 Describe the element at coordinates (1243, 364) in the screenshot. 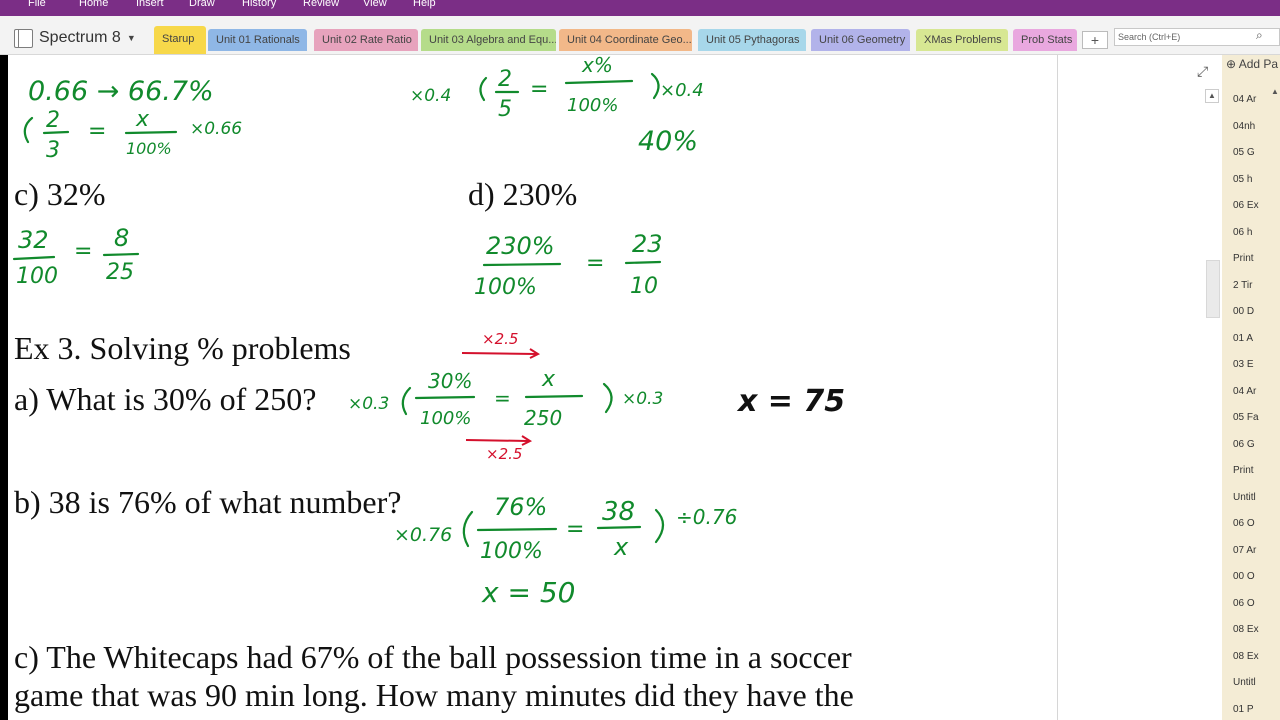

I see `page-item: 03 E` at that location.